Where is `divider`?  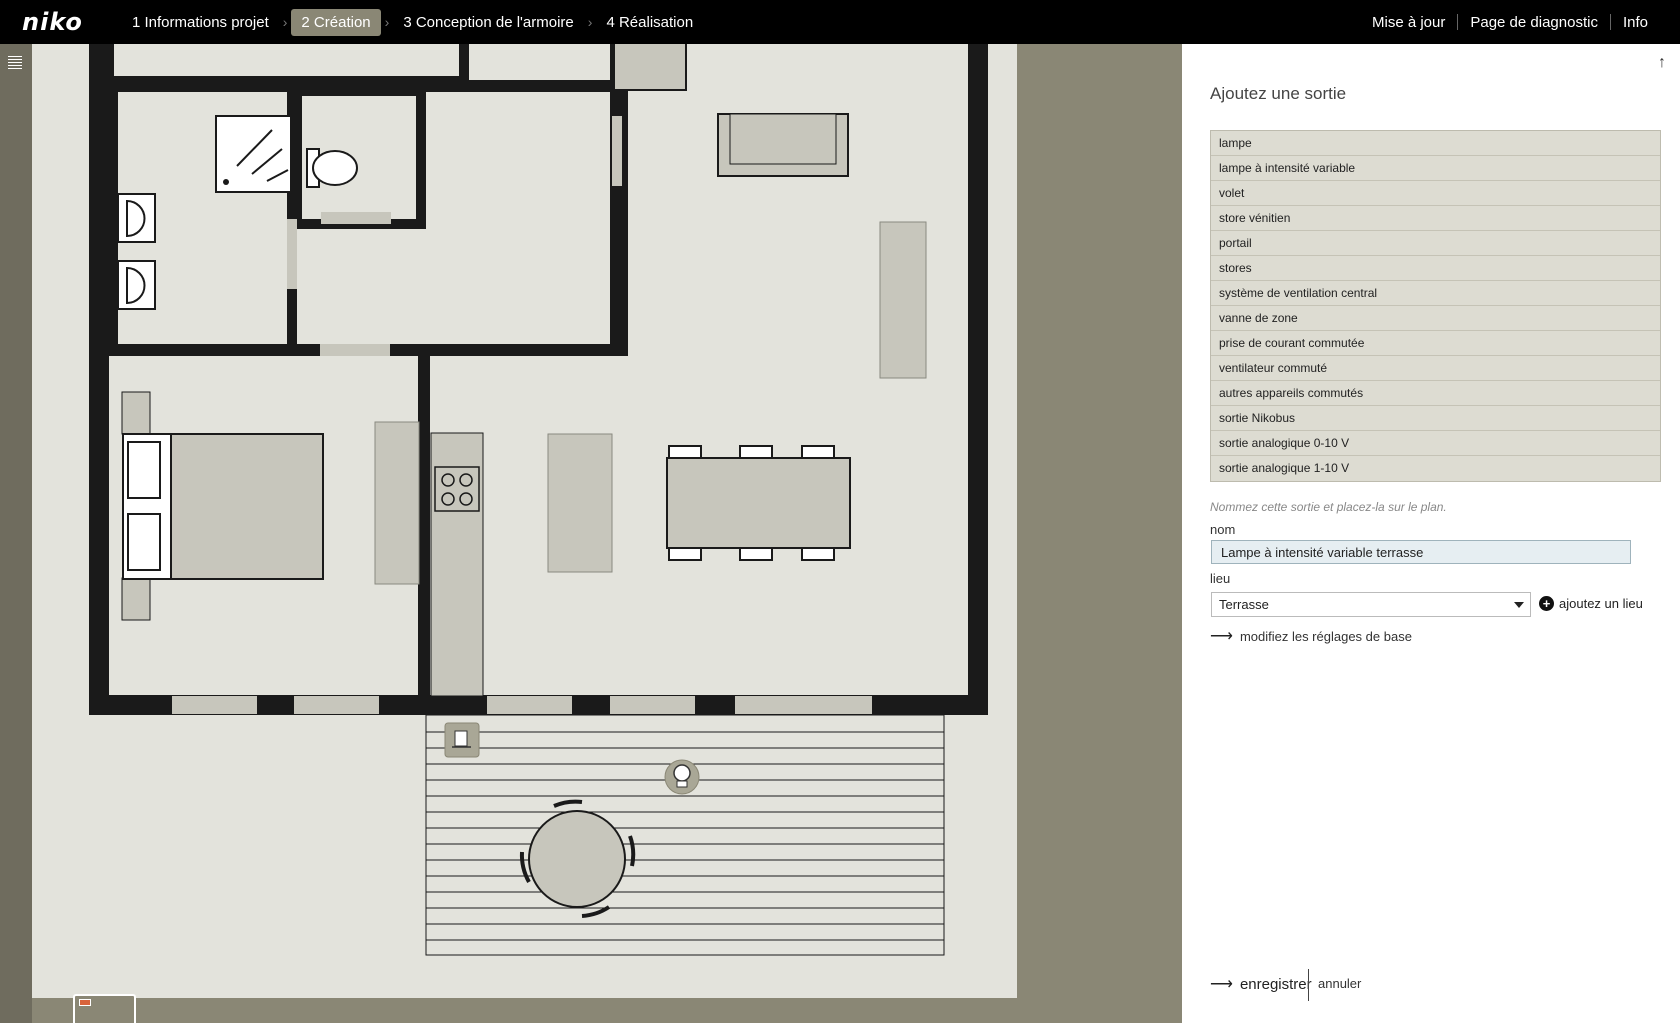
divider is located at coordinates (1308, 985).